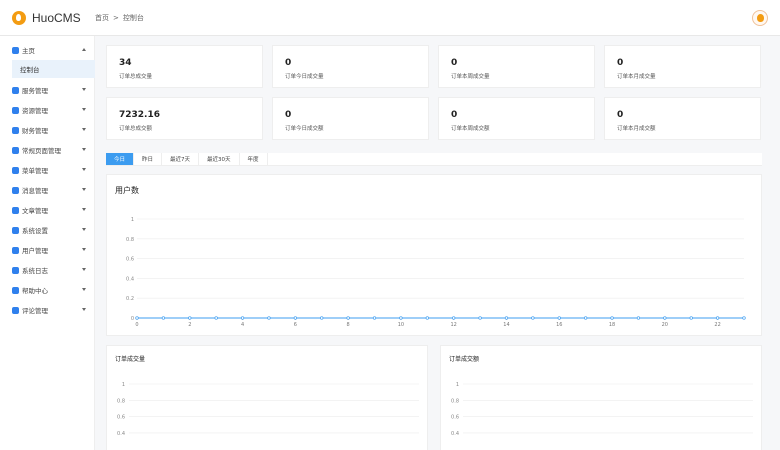  Describe the element at coordinates (120, 159) in the screenshot. I see `tab-today: 今日` at that location.